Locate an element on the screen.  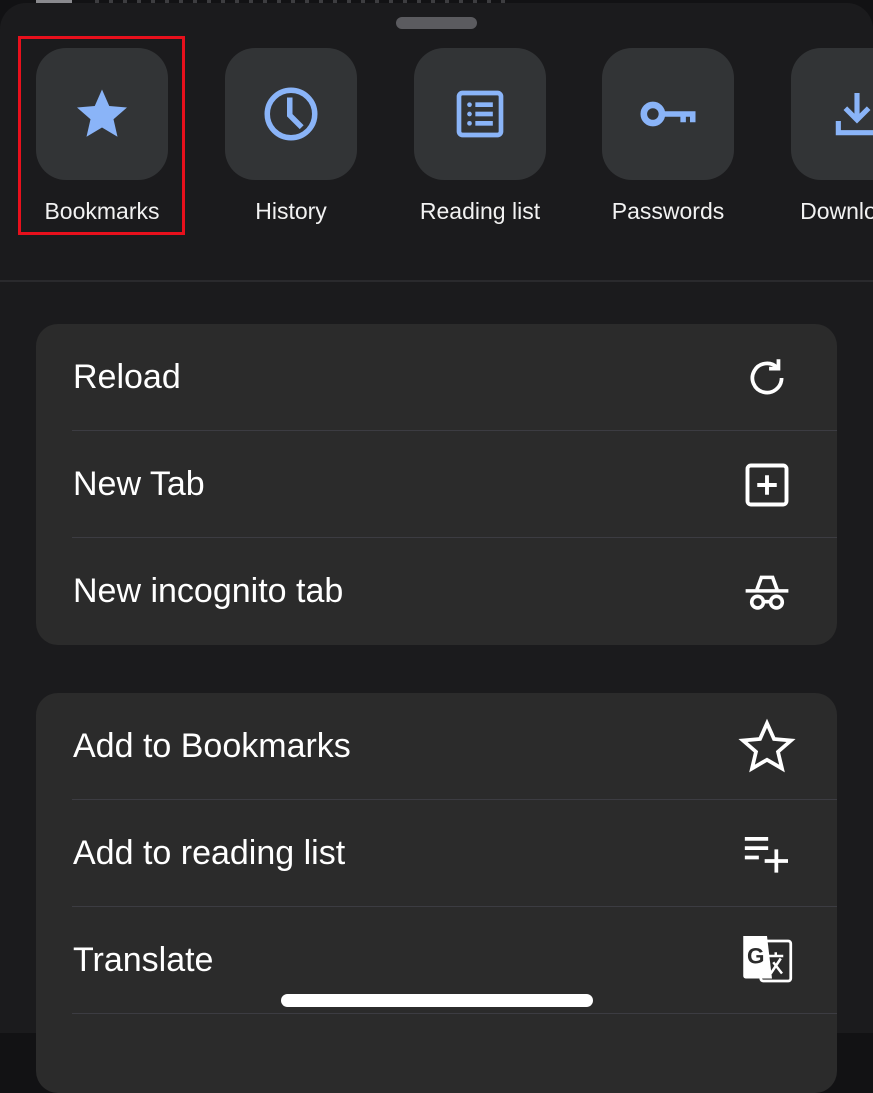
add-to-list-icon is located at coordinates (767, 854).